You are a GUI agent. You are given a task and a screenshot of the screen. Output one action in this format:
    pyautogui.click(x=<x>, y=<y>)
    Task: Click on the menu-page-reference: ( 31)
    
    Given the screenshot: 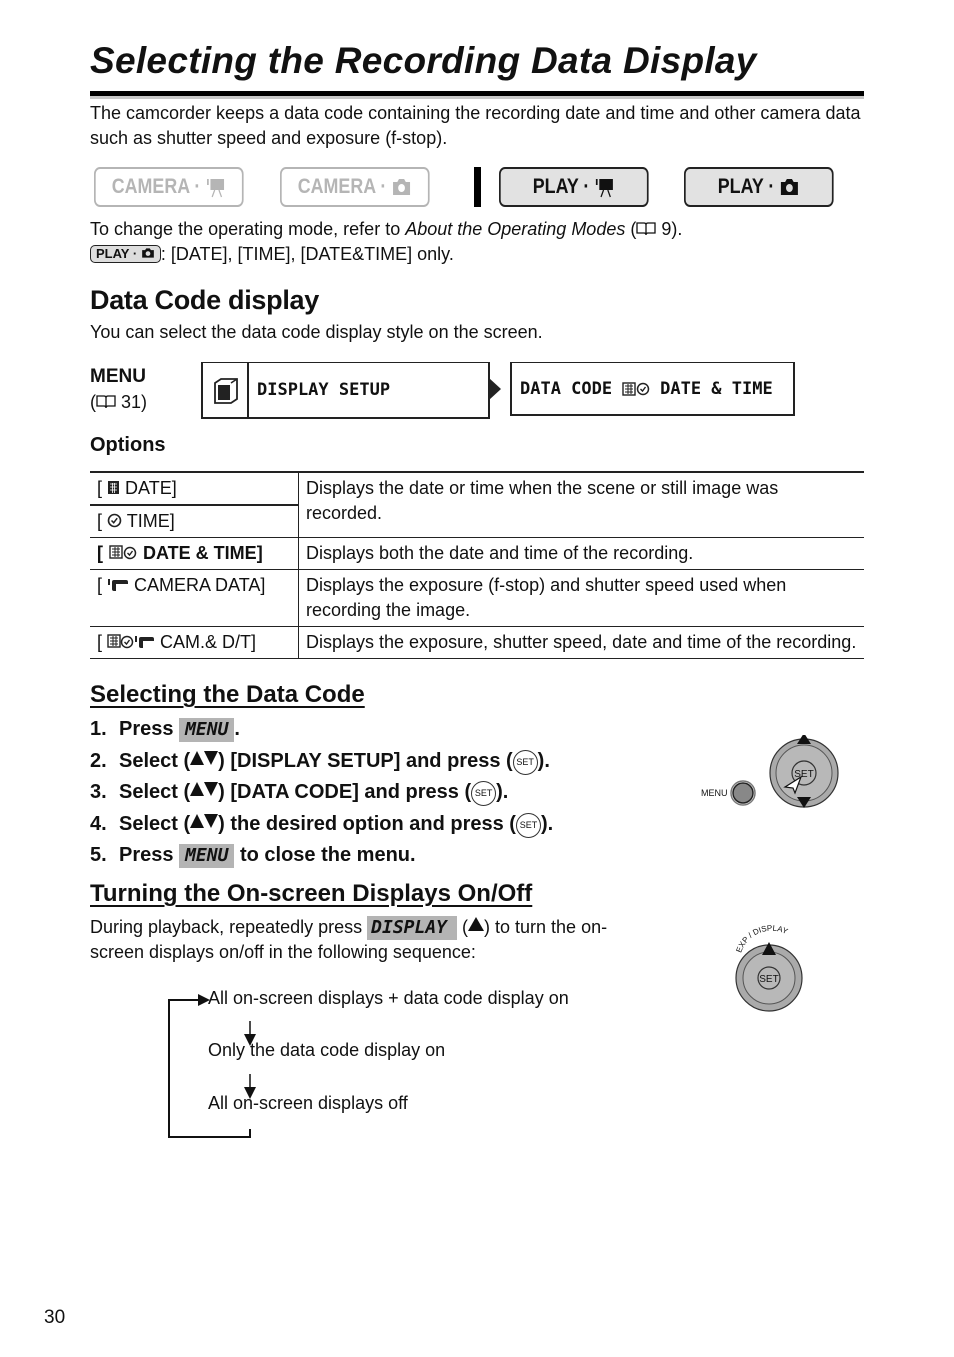 What is the action you would take?
    pyautogui.click(x=118, y=402)
    